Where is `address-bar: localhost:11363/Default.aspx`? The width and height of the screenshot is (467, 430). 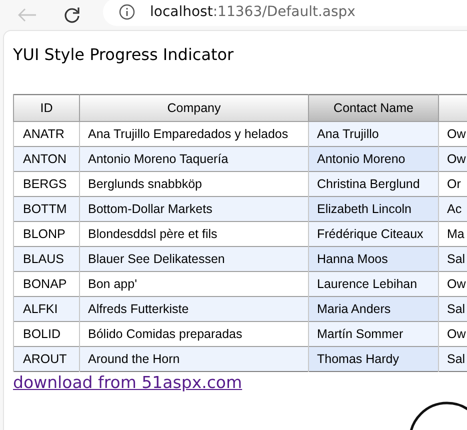 address-bar: localhost:11363/Default.aspx is located at coordinates (285, 13).